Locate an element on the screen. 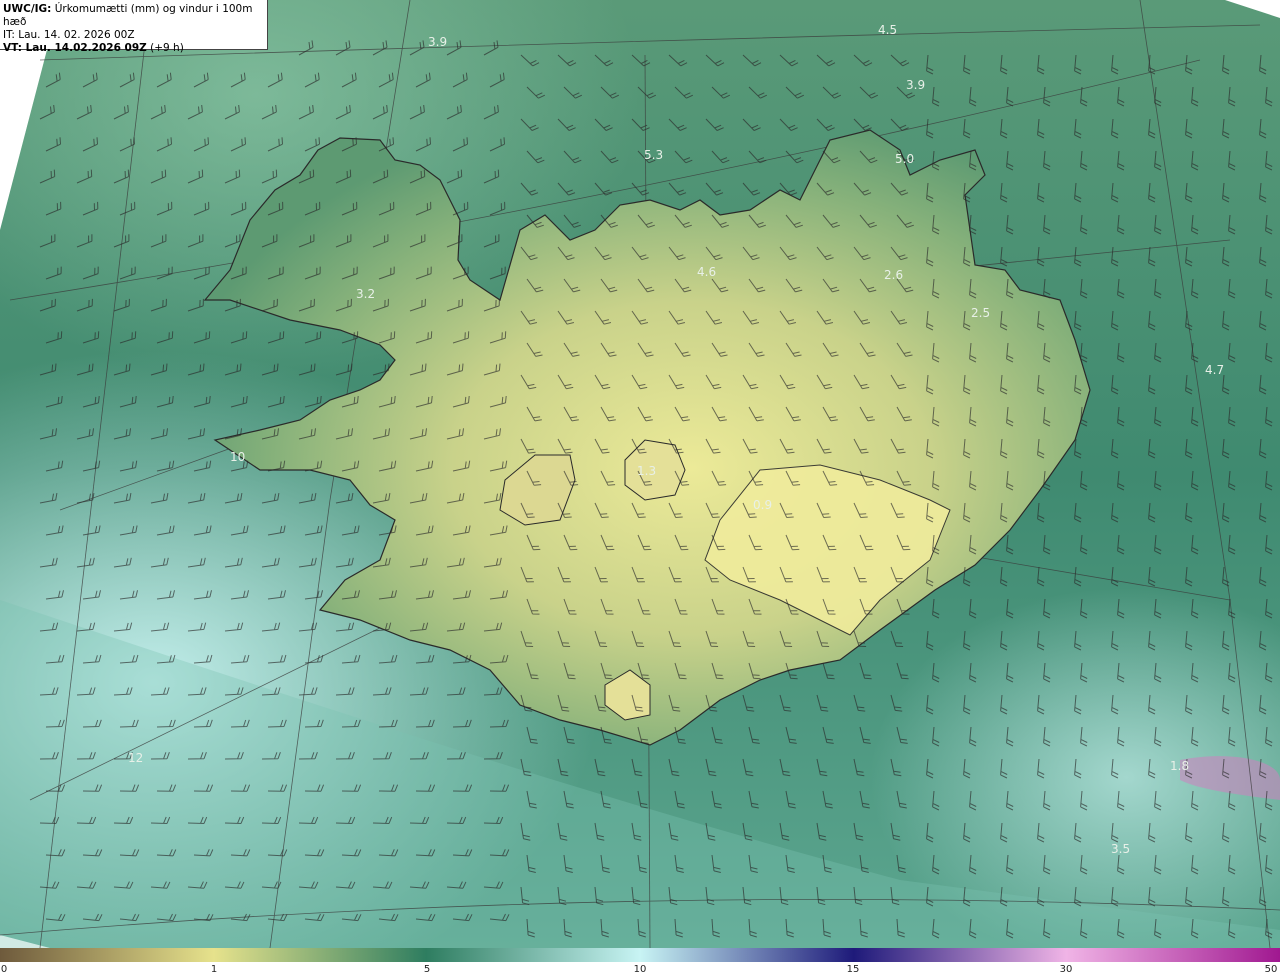  value-label: 4.6 is located at coordinates (706, 272).